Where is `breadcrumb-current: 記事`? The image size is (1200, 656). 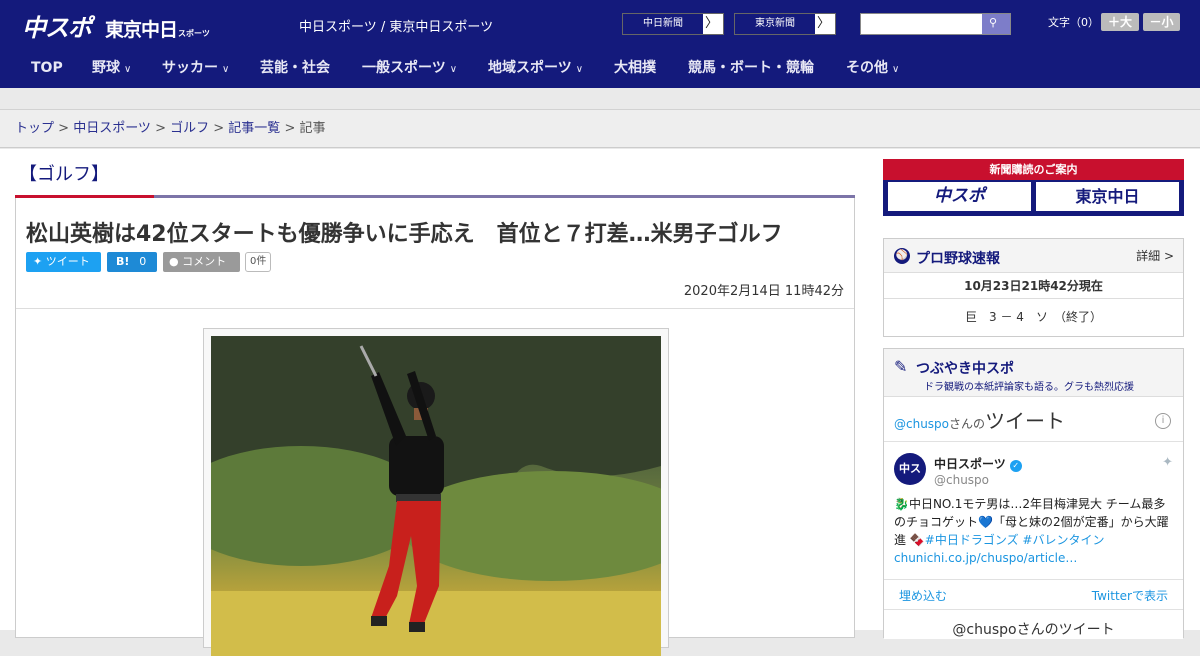 breadcrumb-current: 記事 is located at coordinates (312, 128).